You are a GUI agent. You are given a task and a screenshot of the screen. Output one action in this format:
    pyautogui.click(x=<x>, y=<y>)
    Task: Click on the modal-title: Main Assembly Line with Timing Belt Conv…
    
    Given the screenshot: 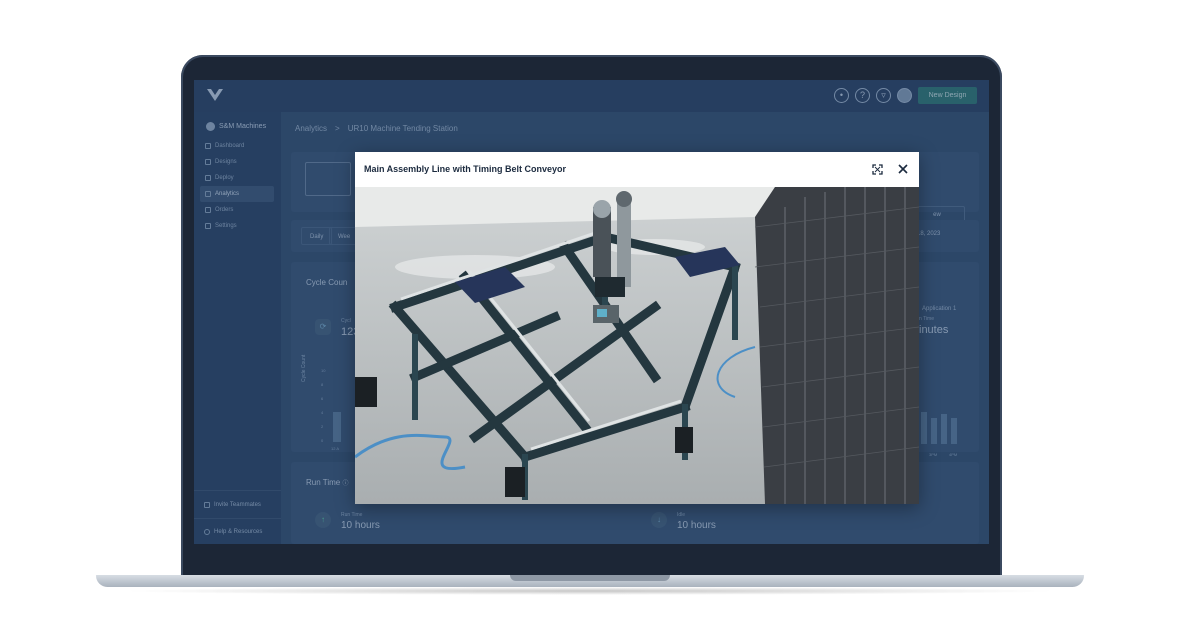 What is the action you would take?
    pyautogui.click(x=465, y=169)
    